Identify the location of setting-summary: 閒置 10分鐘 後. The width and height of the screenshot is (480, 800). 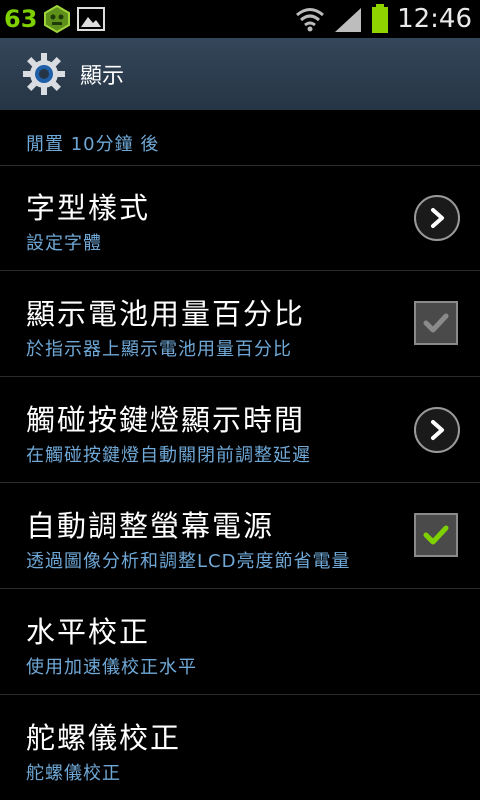
(93, 144).